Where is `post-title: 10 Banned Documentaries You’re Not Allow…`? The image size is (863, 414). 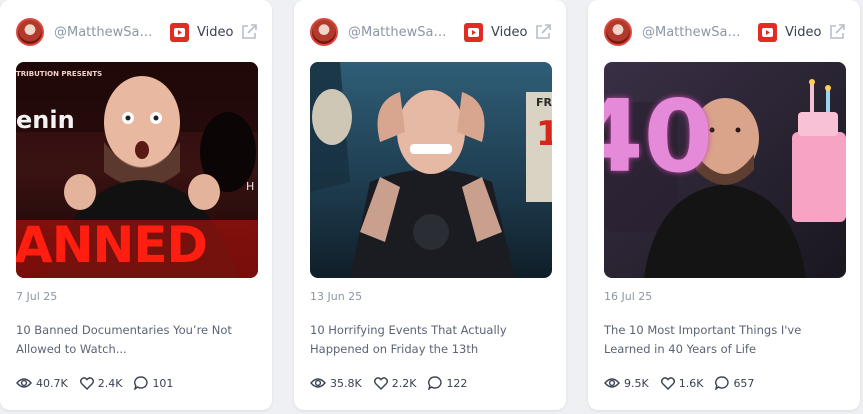
post-title: 10 Banned Documentaries You’re Not Allow… is located at coordinates (136, 340).